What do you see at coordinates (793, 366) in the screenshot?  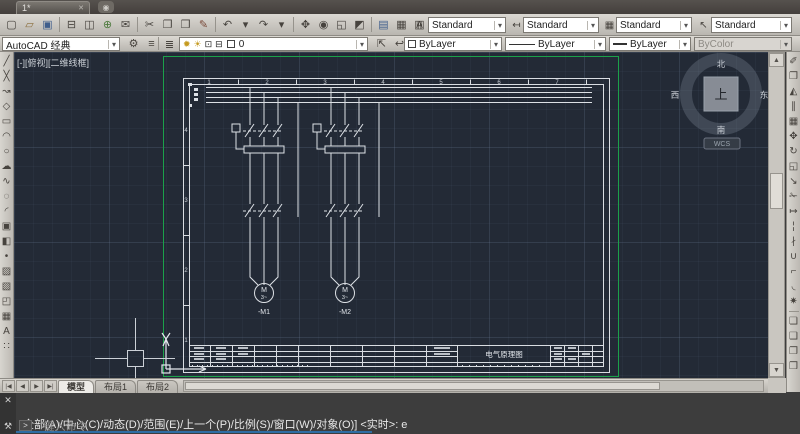 I see `send-under-icon: ❒` at bounding box center [793, 366].